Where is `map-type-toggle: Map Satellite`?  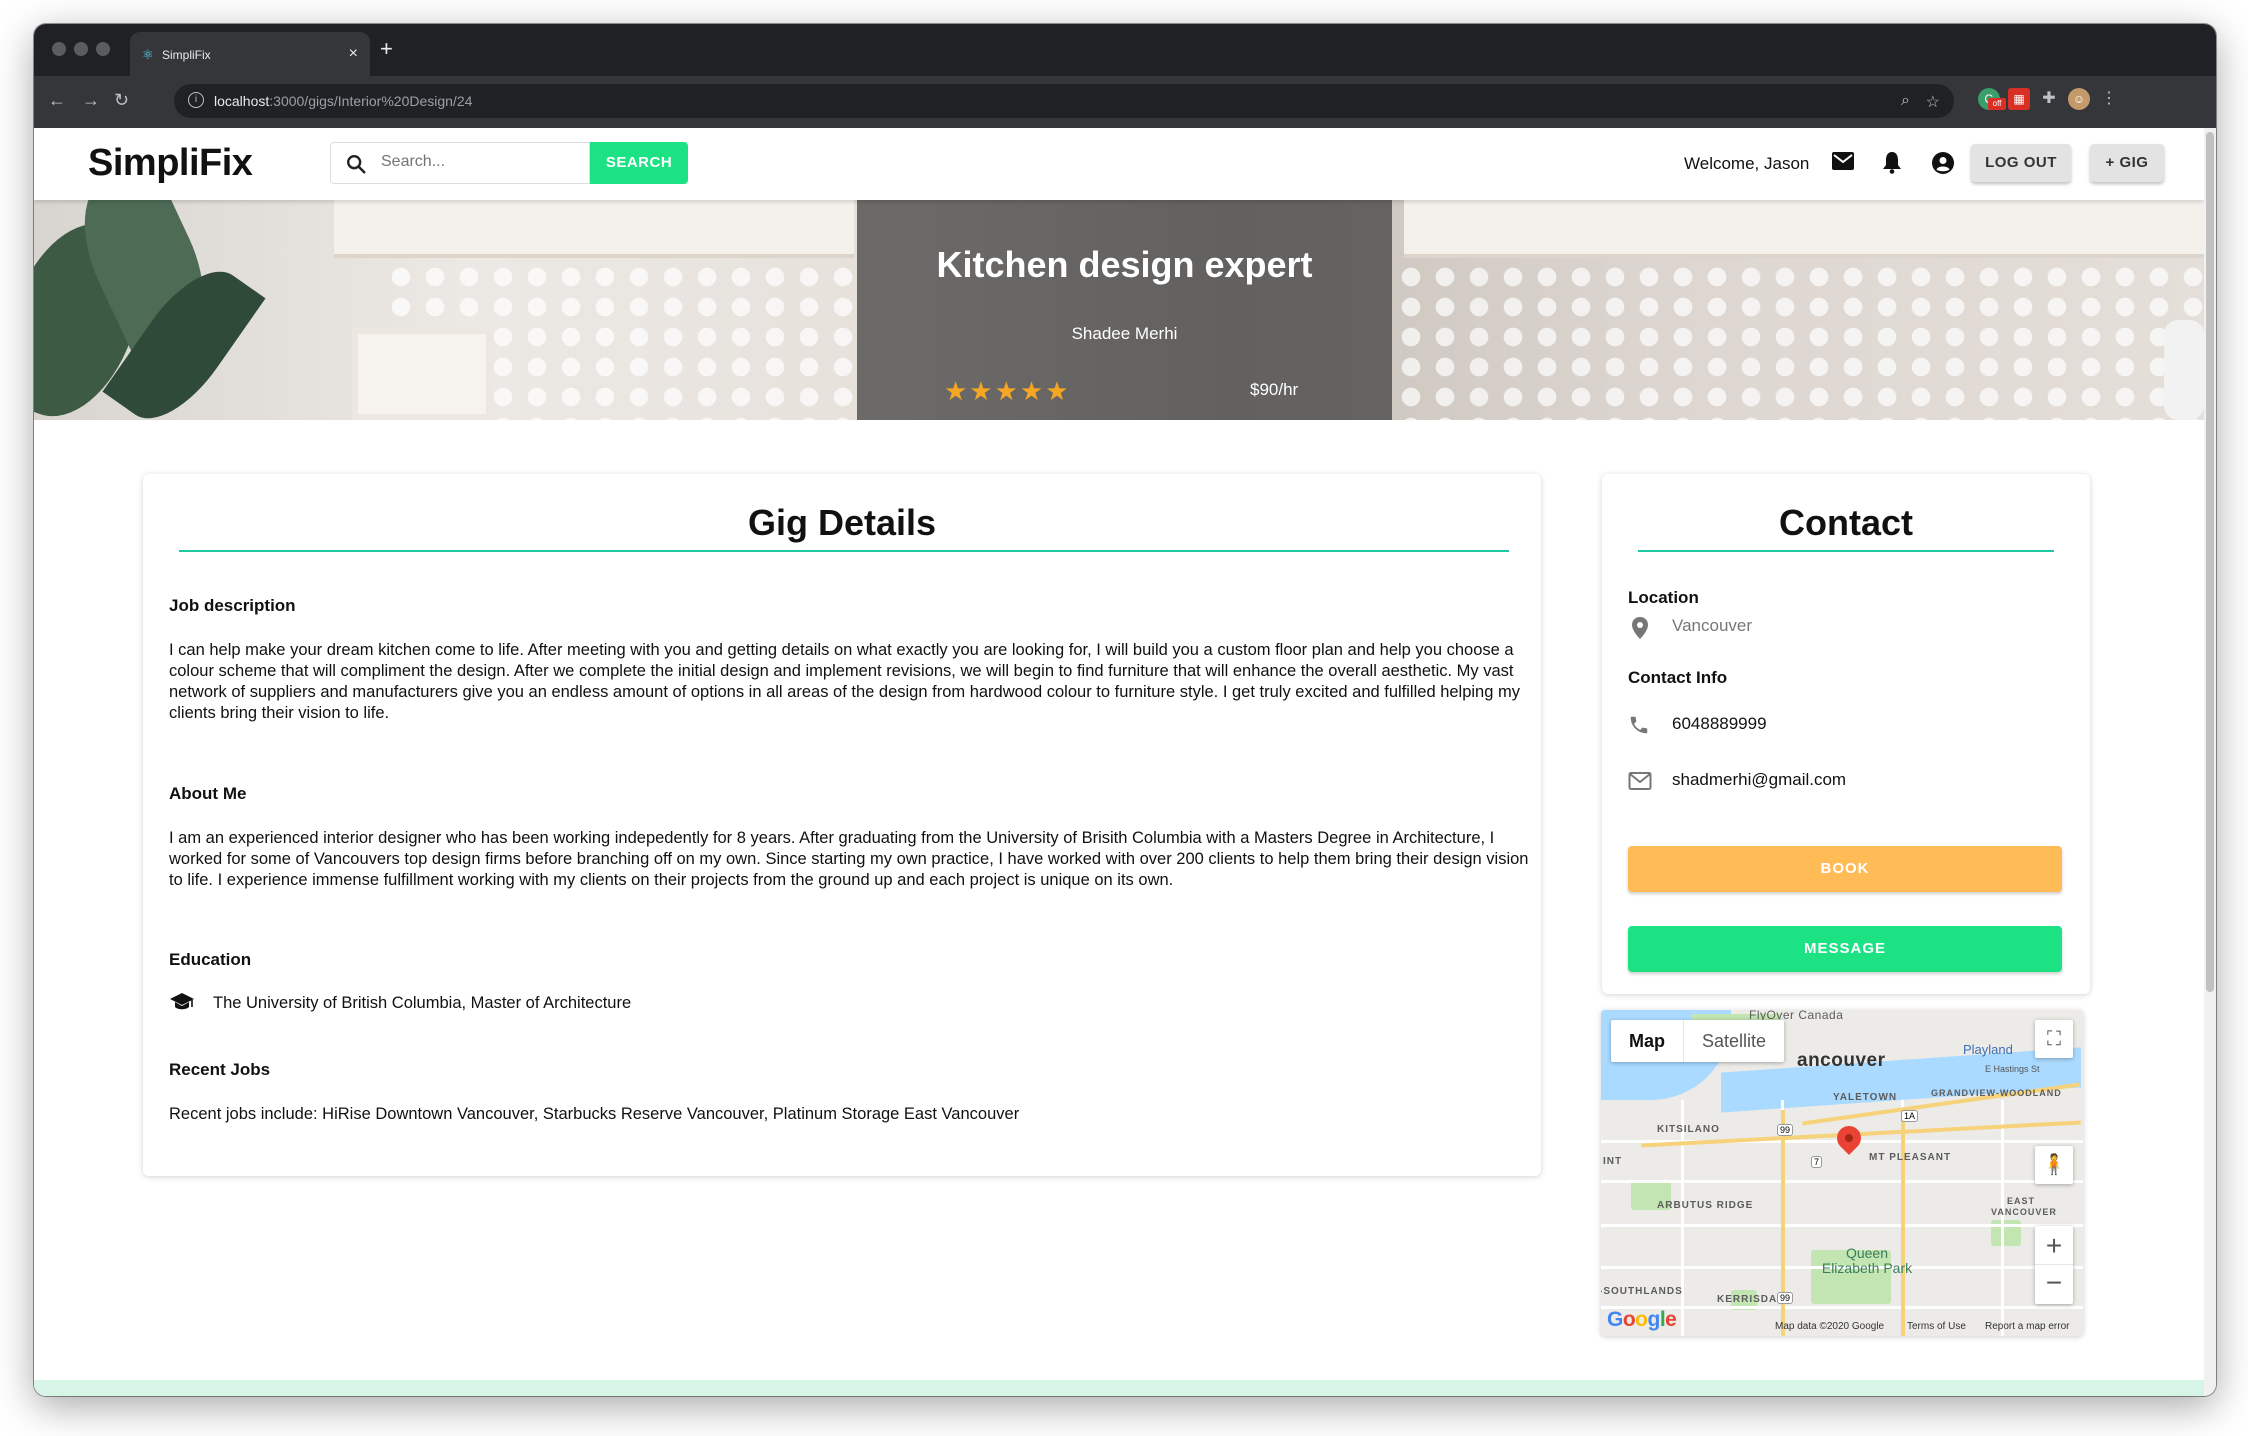
map-type-toggle: Map Satellite is located at coordinates (1698, 1041).